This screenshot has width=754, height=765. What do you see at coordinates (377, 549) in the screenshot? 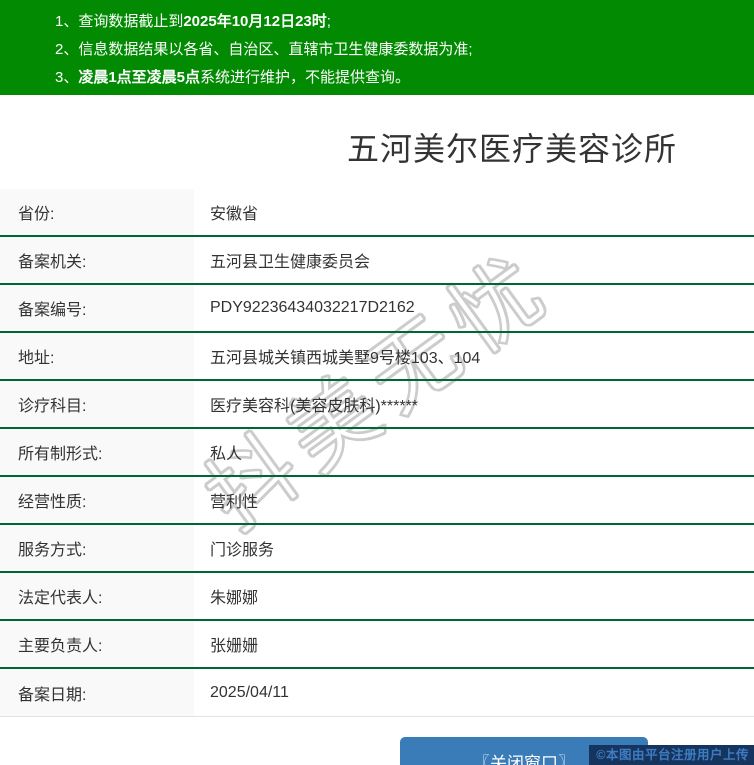
I see `table-row: 服务方式: 门诊服务` at bounding box center [377, 549].